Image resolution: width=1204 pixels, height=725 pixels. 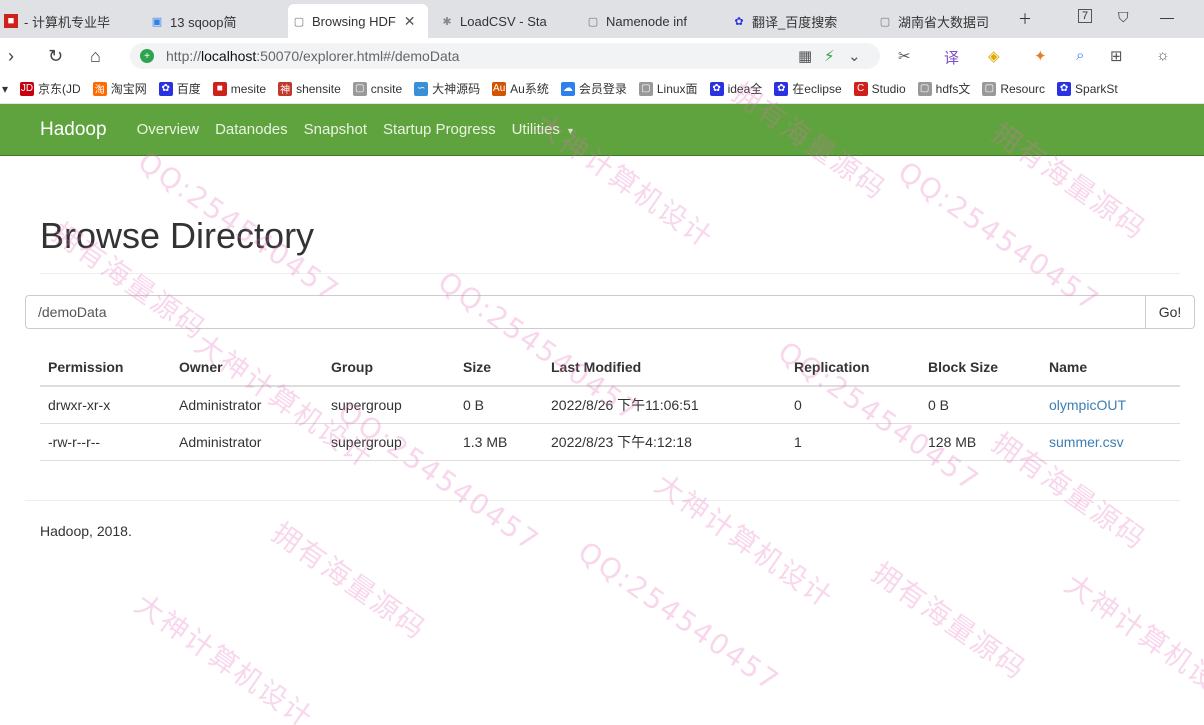 What do you see at coordinates (1080, 55) in the screenshot?
I see `search-icon: ⌕` at bounding box center [1080, 55].